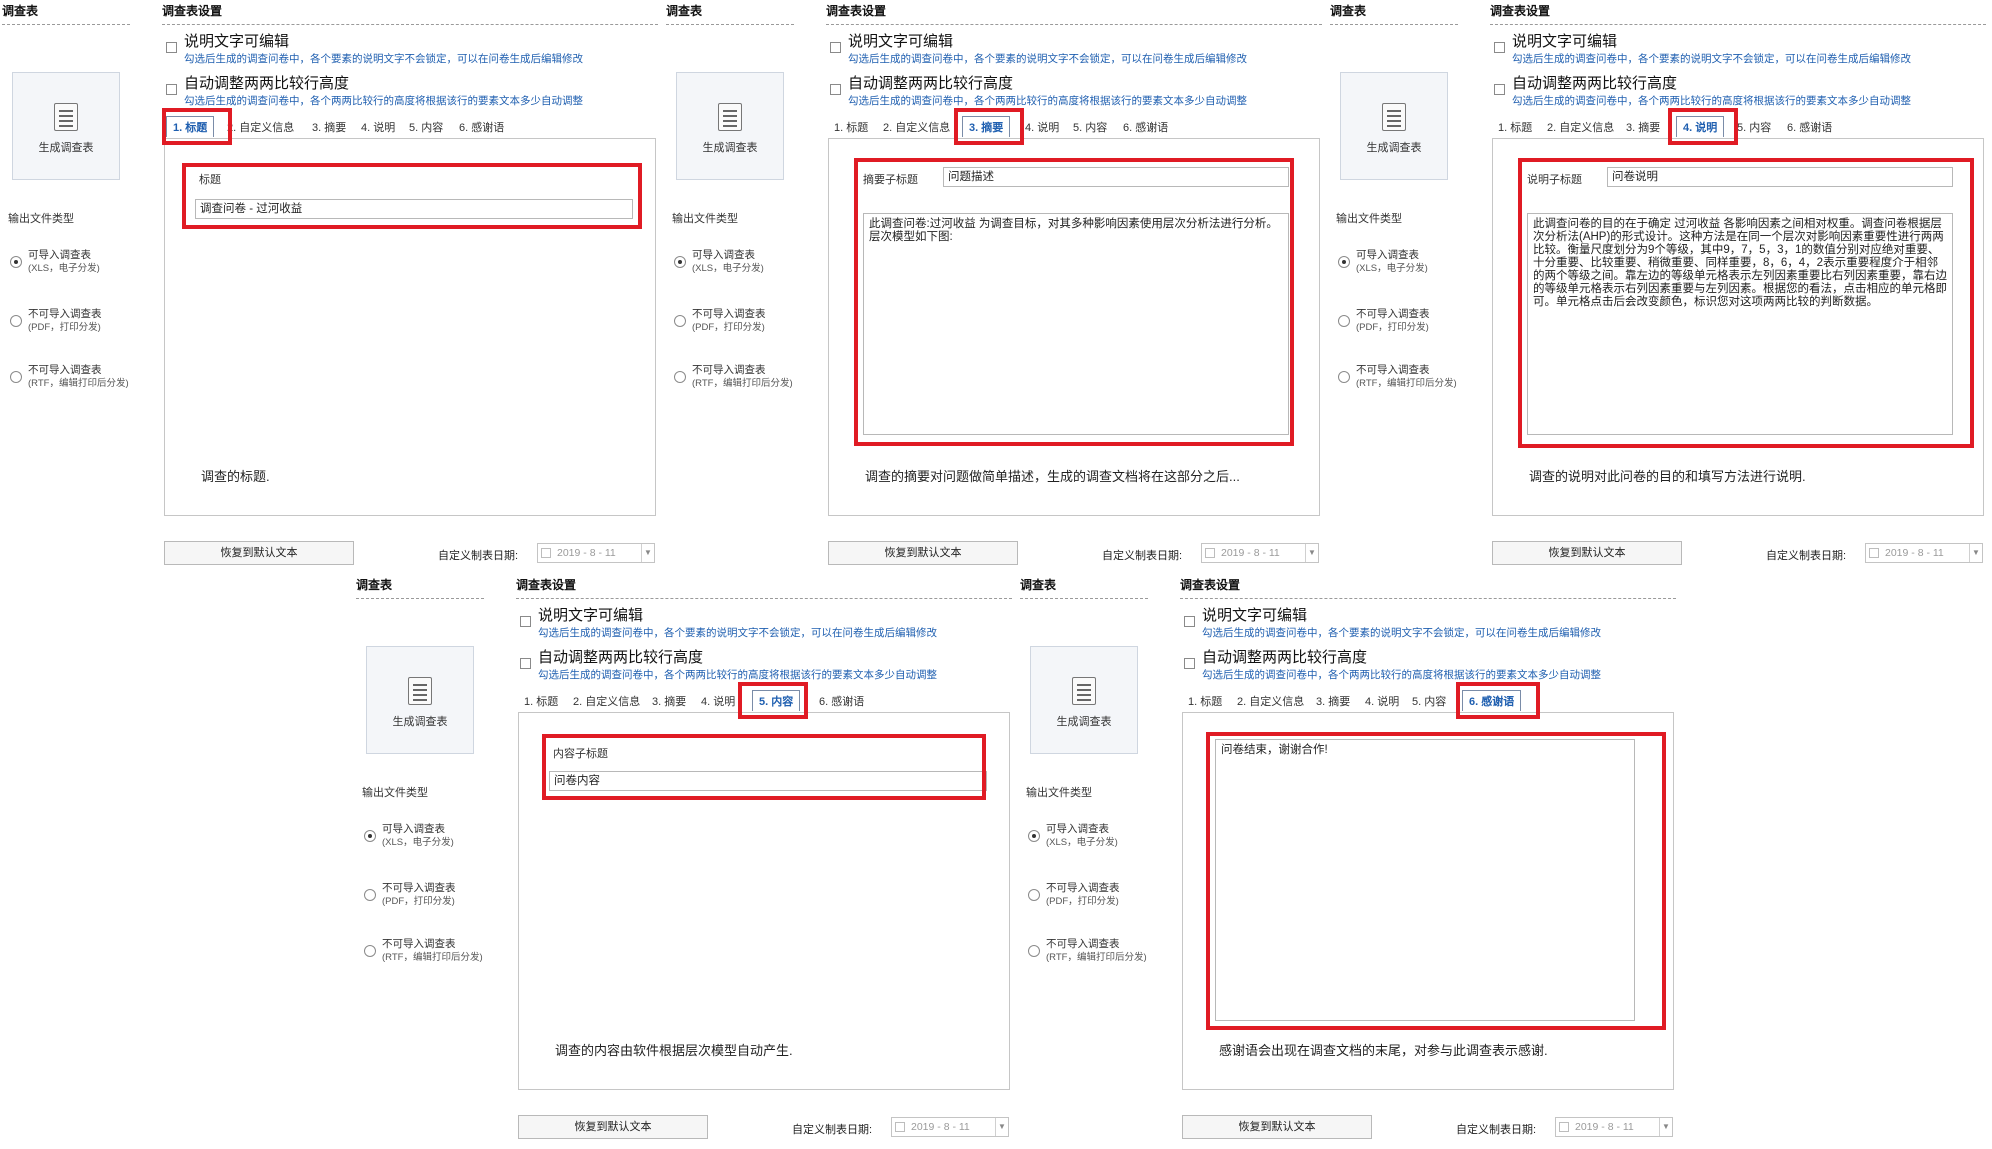 This screenshot has width=1992, height=1149. What do you see at coordinates (768, 781) in the screenshot?
I see `subtitle-input: 问卷内容` at bounding box center [768, 781].